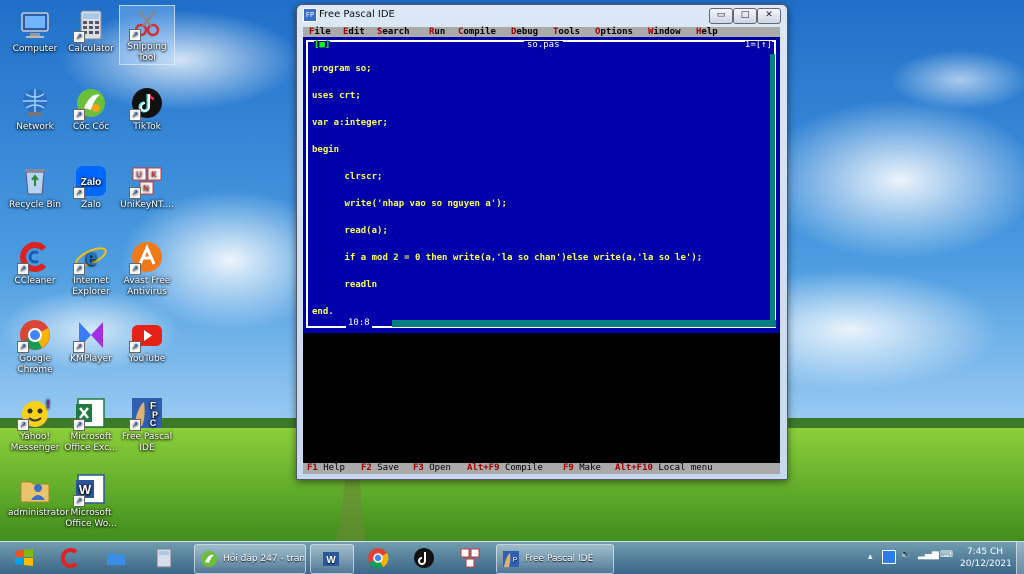 This screenshot has width=1024, height=574. Describe the element at coordinates (34, 413) in the screenshot. I see `yahoo-icon: ! ↗` at that location.